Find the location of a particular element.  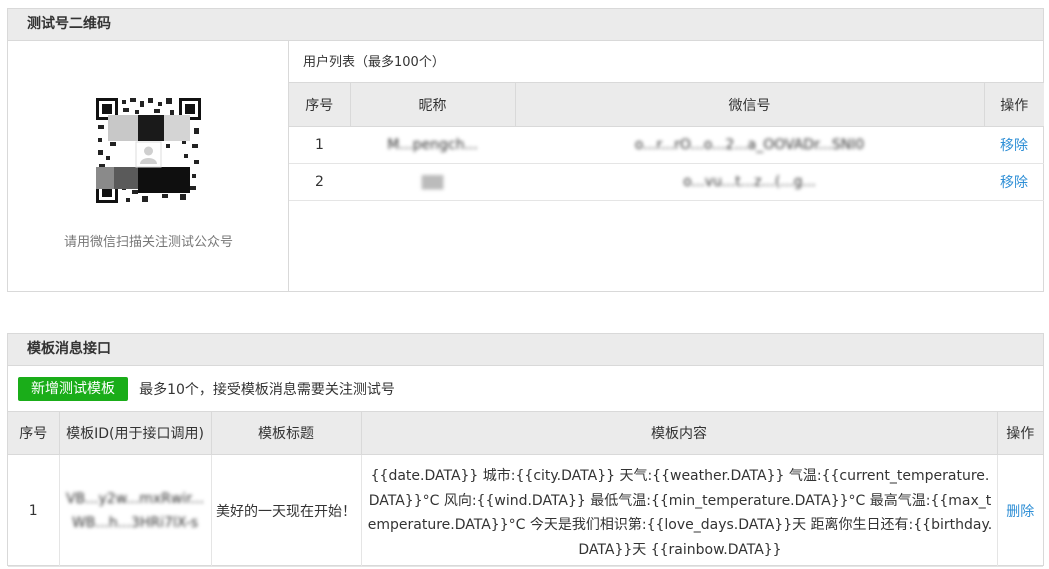

col-header-template-title: 模板标题 is located at coordinates (286, 433).